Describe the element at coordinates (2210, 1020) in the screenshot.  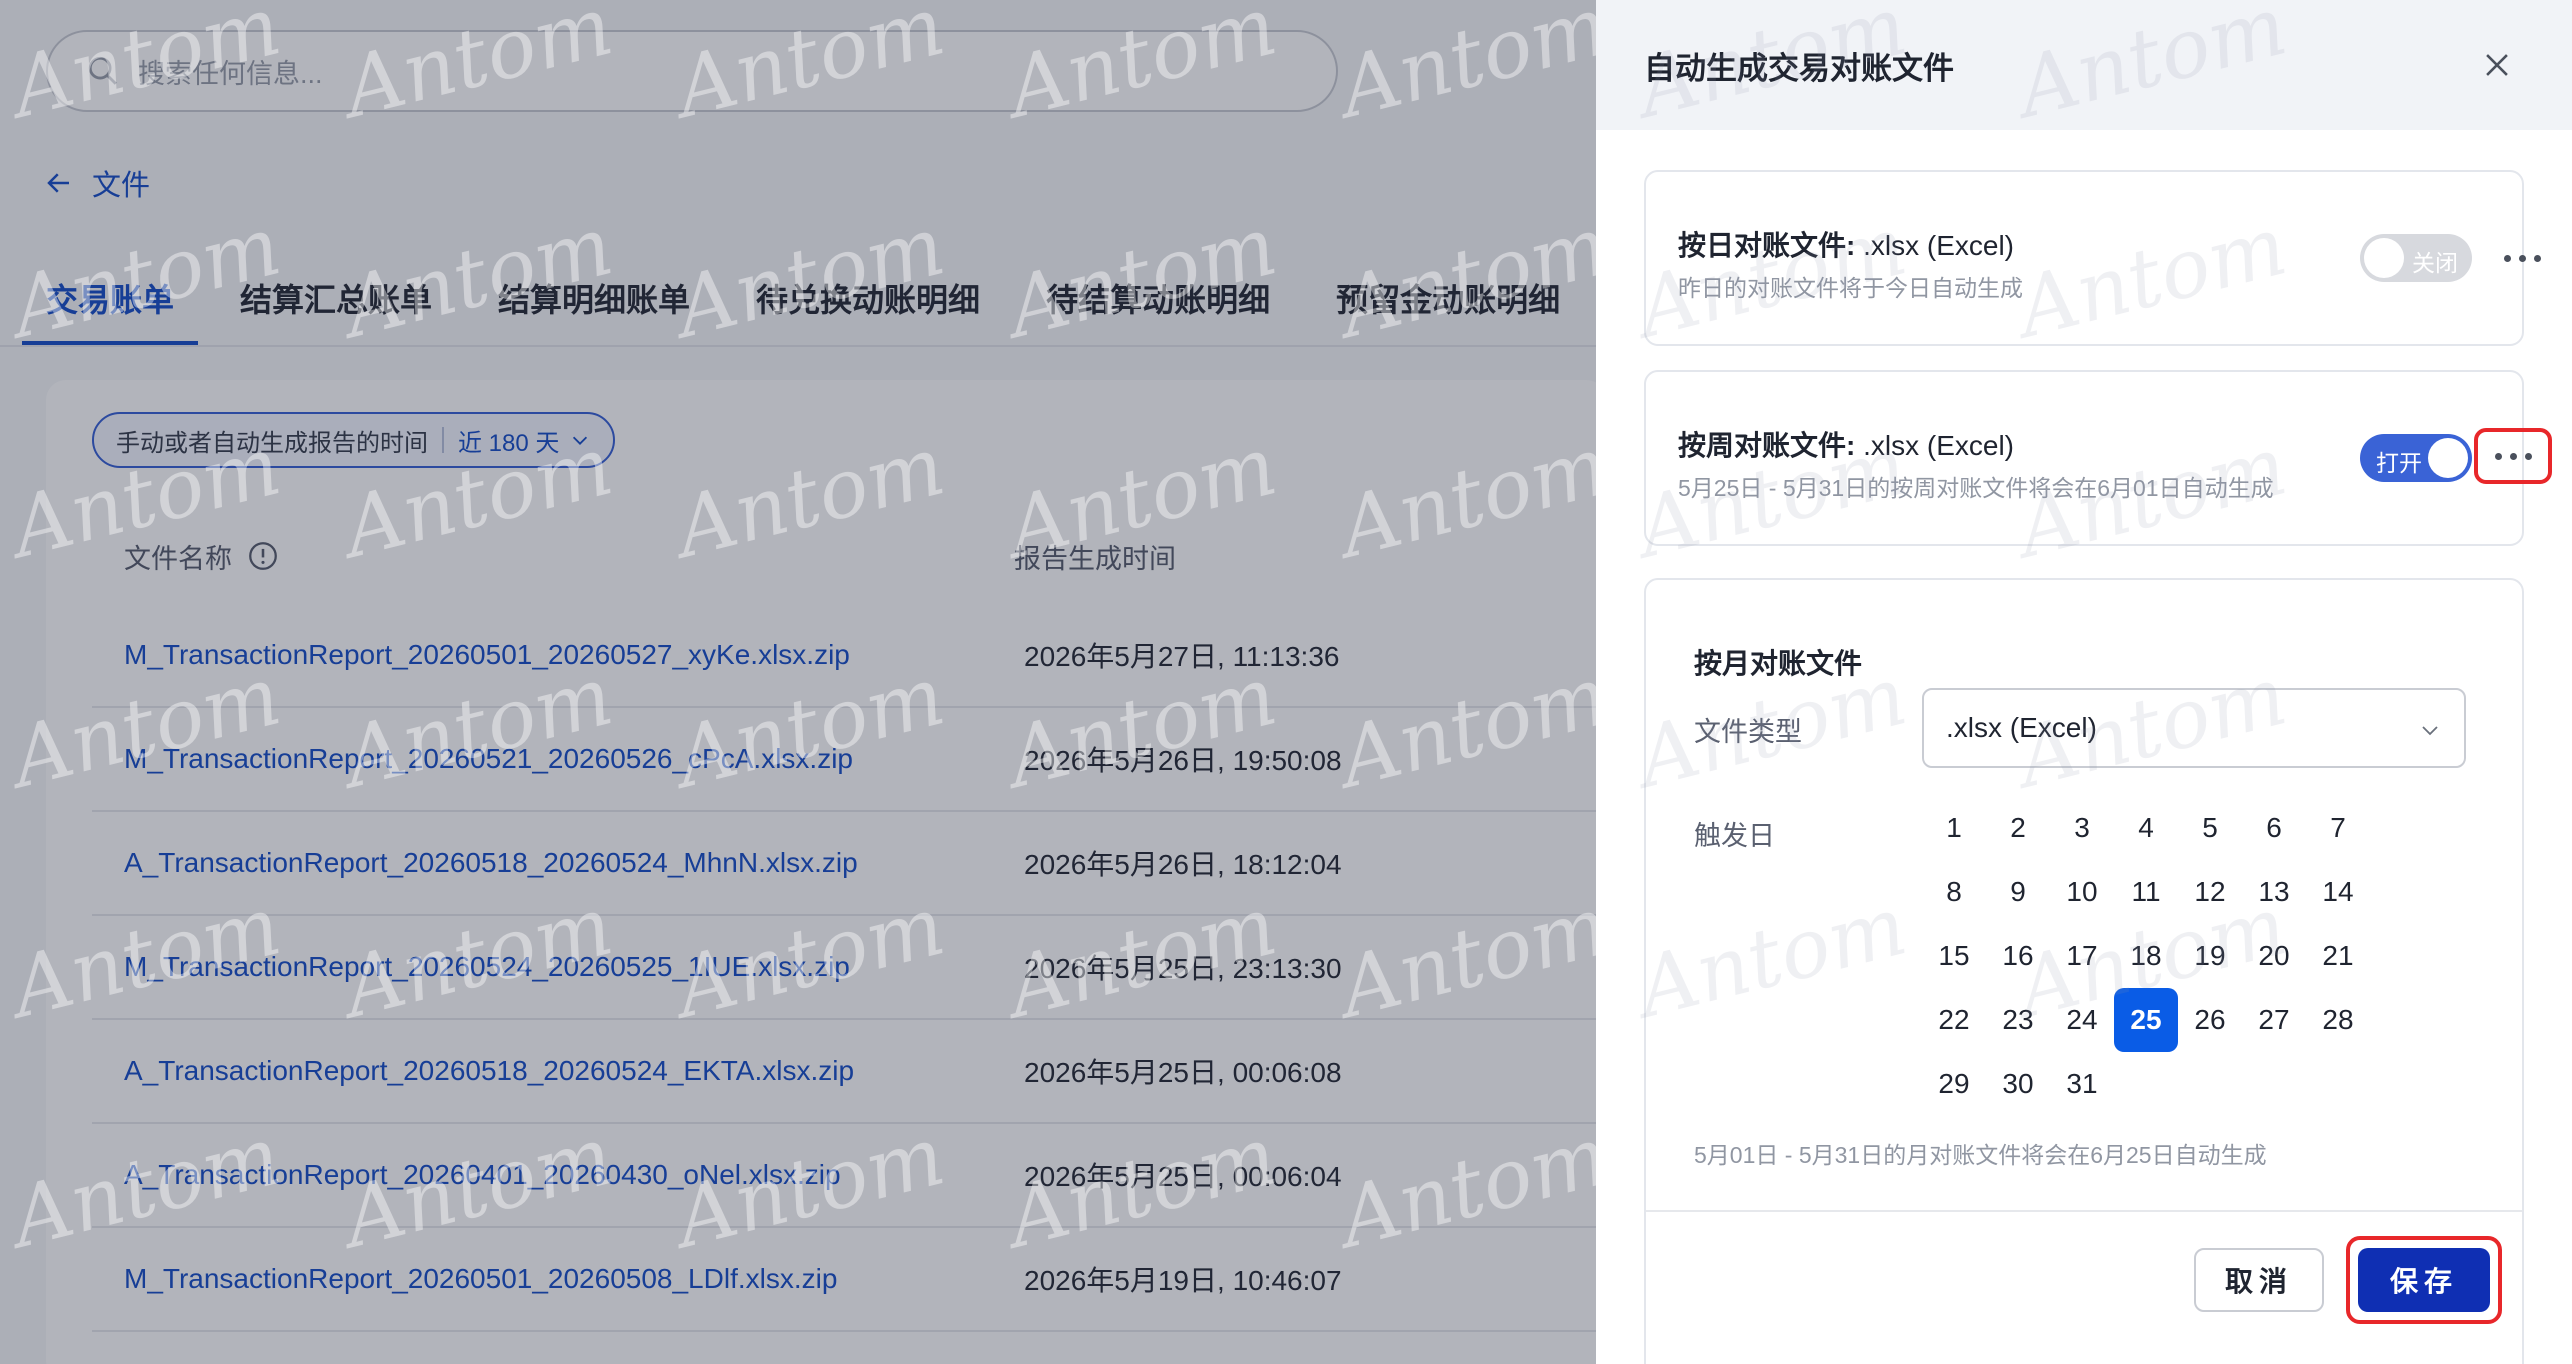
I see `trigger-day-option: 26` at that location.